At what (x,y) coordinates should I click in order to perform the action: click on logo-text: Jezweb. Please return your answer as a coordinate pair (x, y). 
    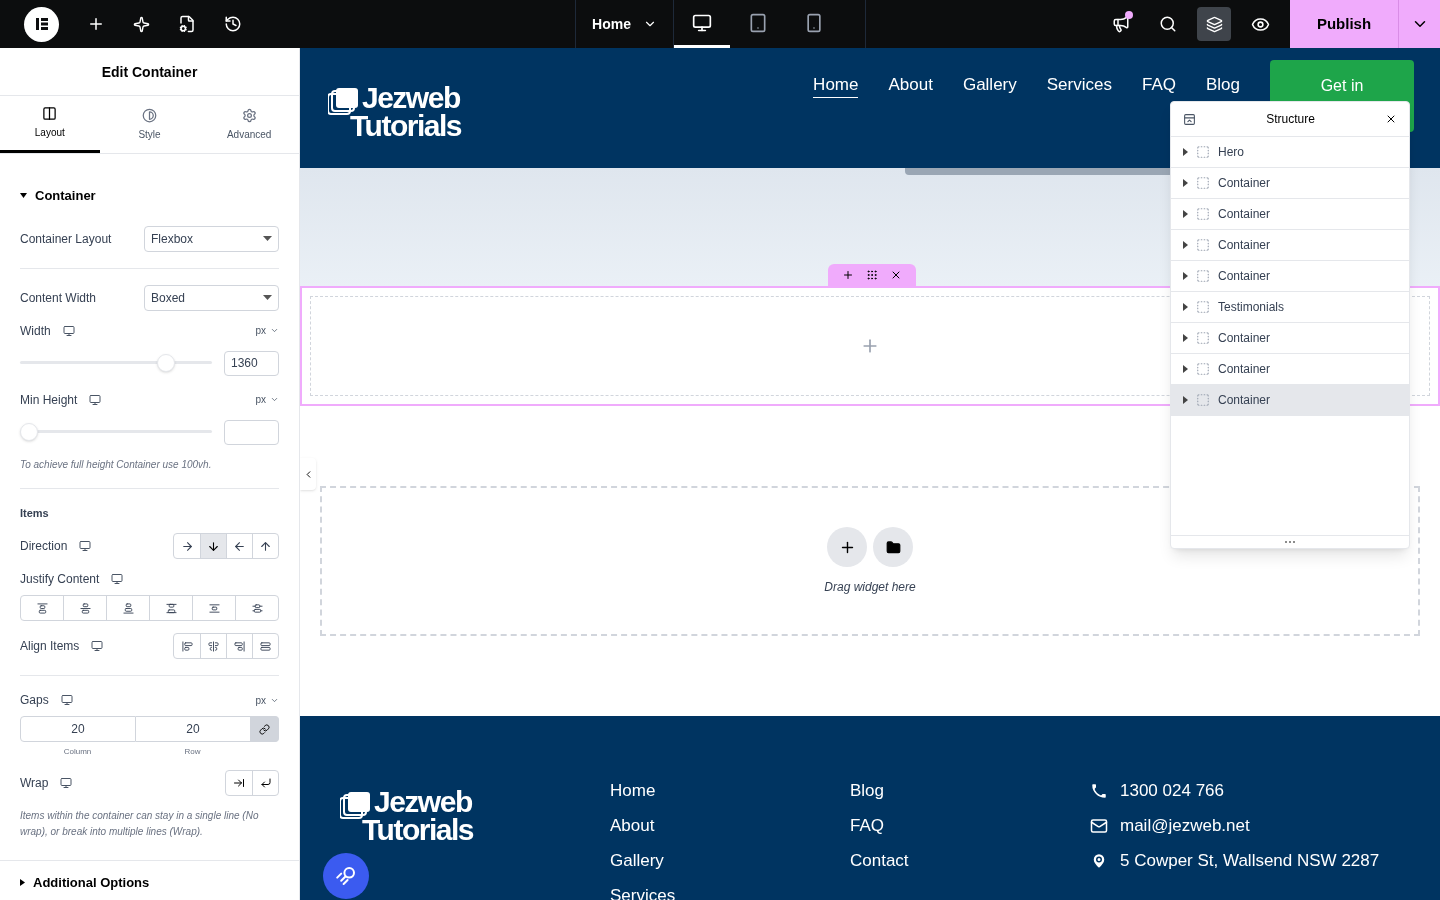
    Looking at the image, I should click on (411, 98).